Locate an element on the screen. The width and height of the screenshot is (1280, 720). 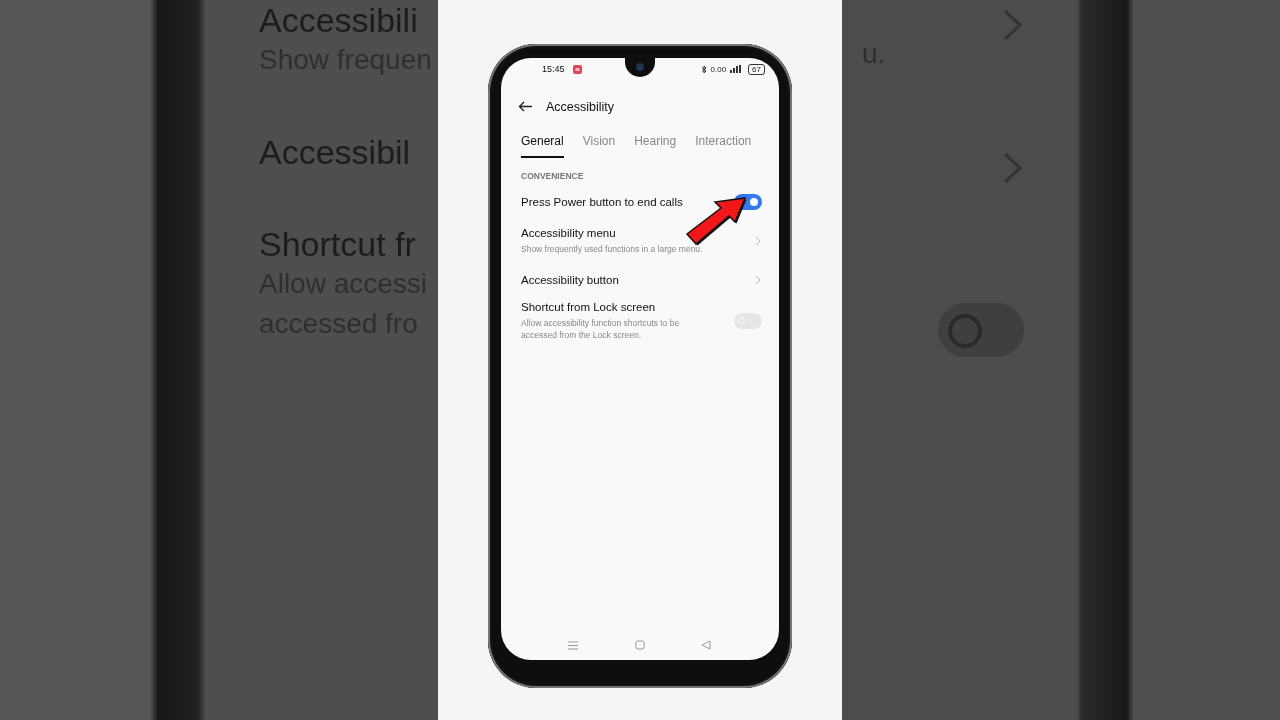
tab: Hearing is located at coordinates (655, 145).